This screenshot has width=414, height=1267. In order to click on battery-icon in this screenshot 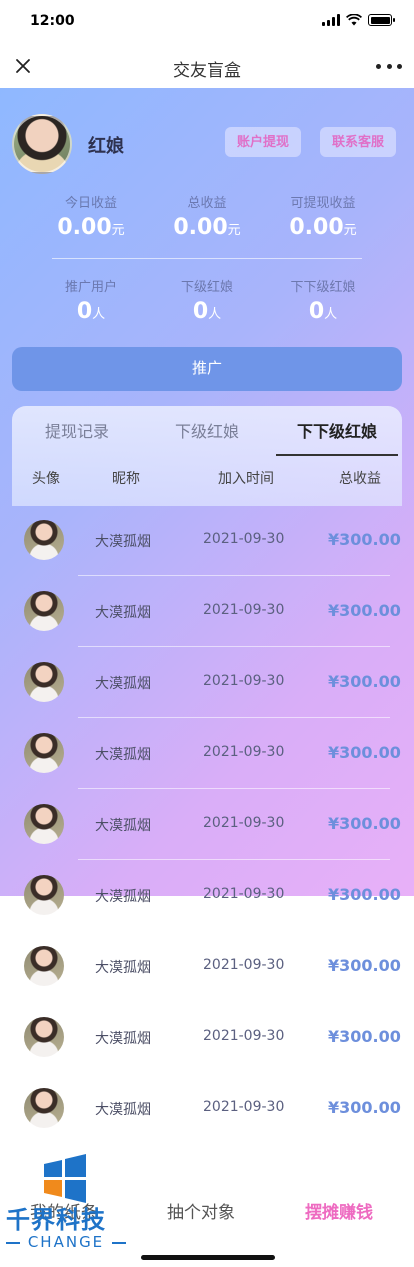, I will do `click(381, 20)`.